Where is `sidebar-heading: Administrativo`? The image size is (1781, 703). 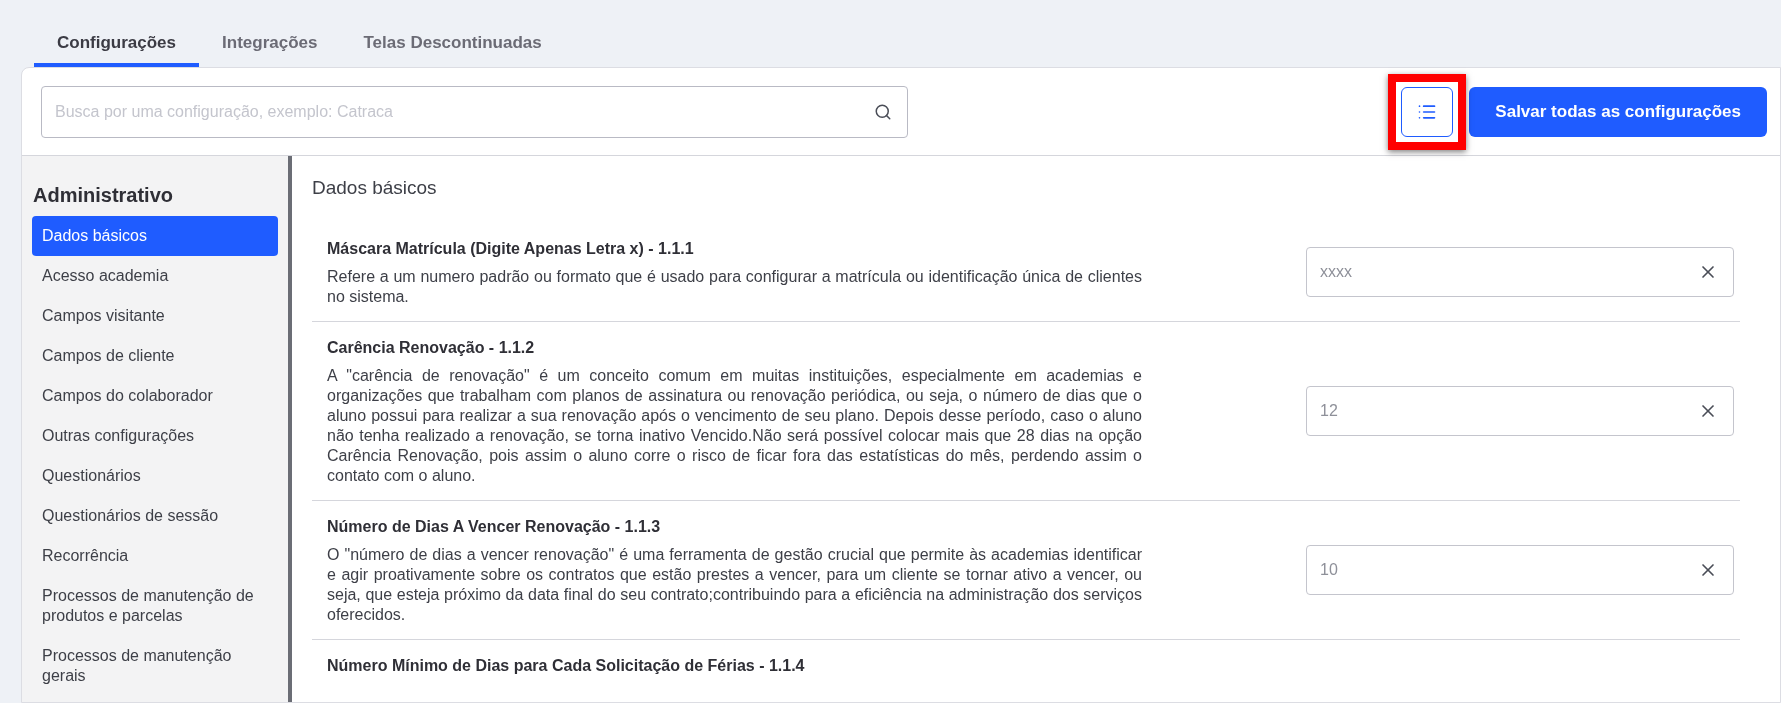 sidebar-heading: Administrativo is located at coordinates (103, 195).